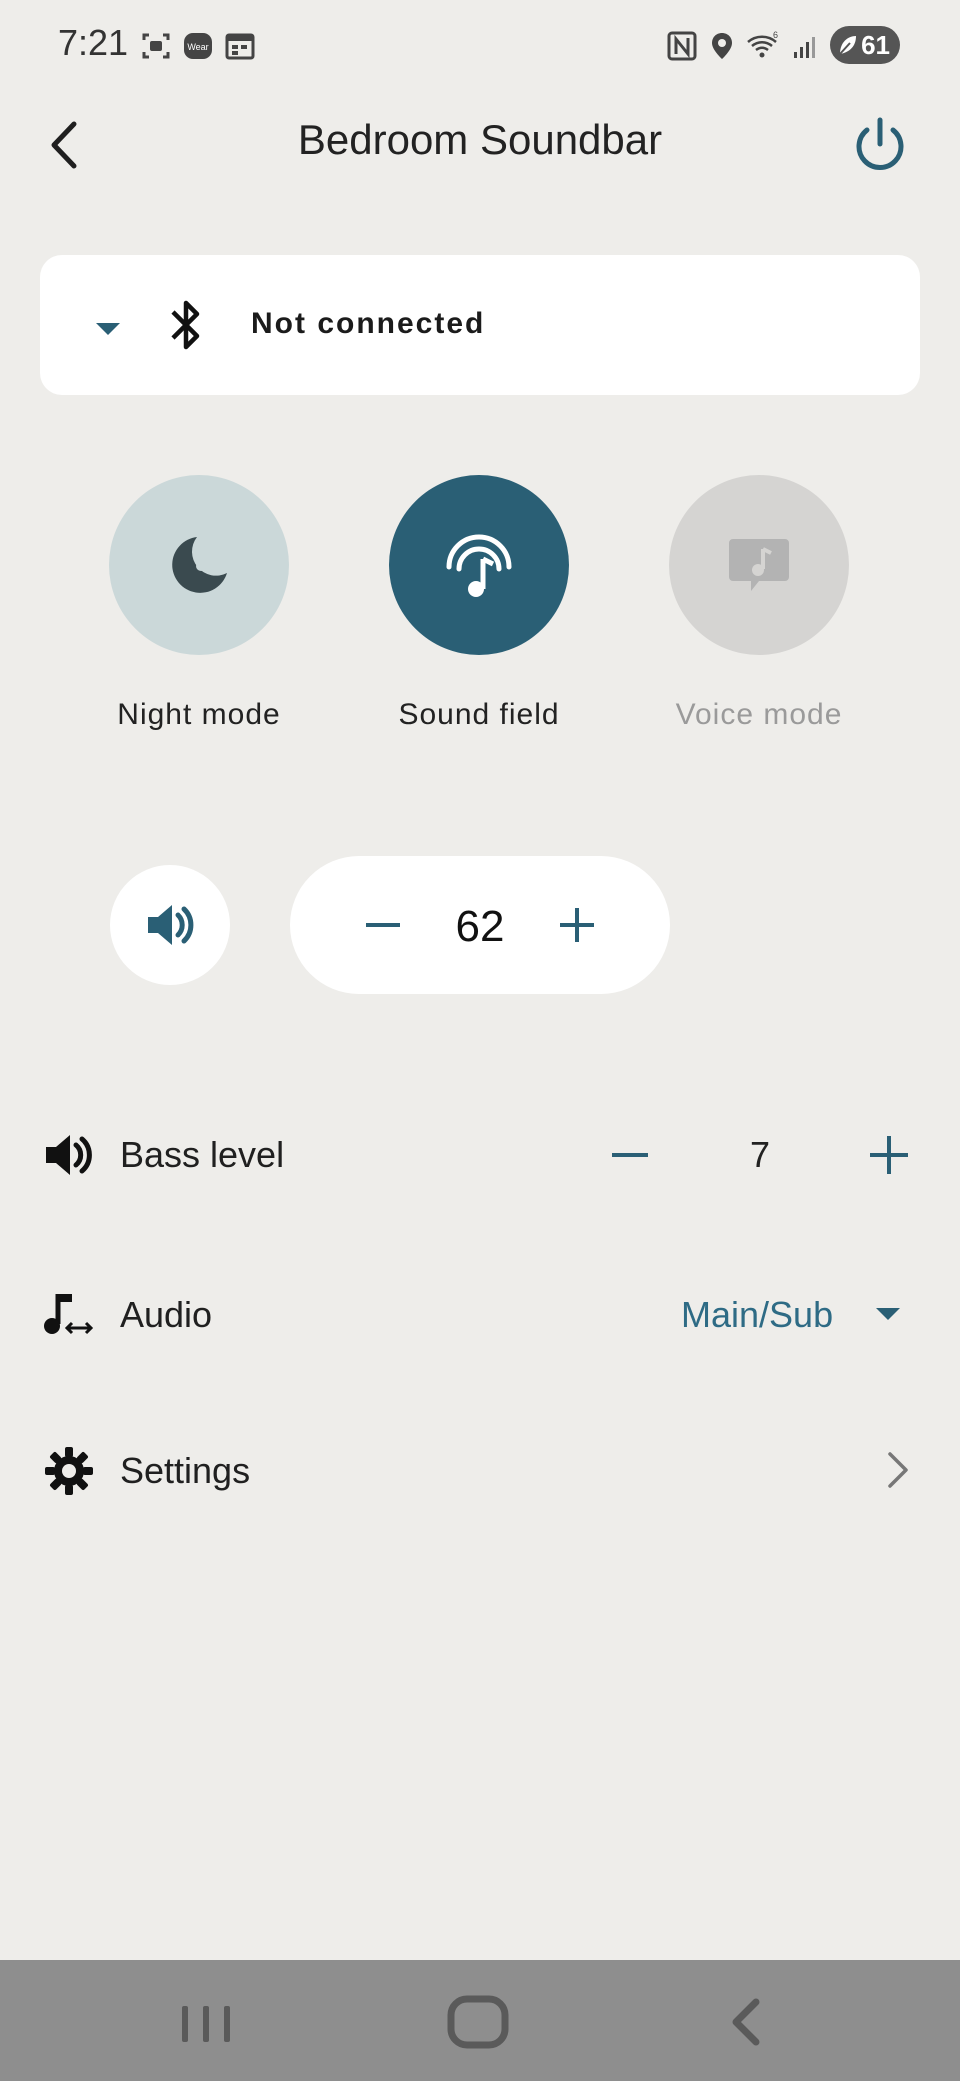 The image size is (960, 2081). Describe the element at coordinates (847, 45) in the screenshot. I see `battery-saver-leaf-icon` at that location.